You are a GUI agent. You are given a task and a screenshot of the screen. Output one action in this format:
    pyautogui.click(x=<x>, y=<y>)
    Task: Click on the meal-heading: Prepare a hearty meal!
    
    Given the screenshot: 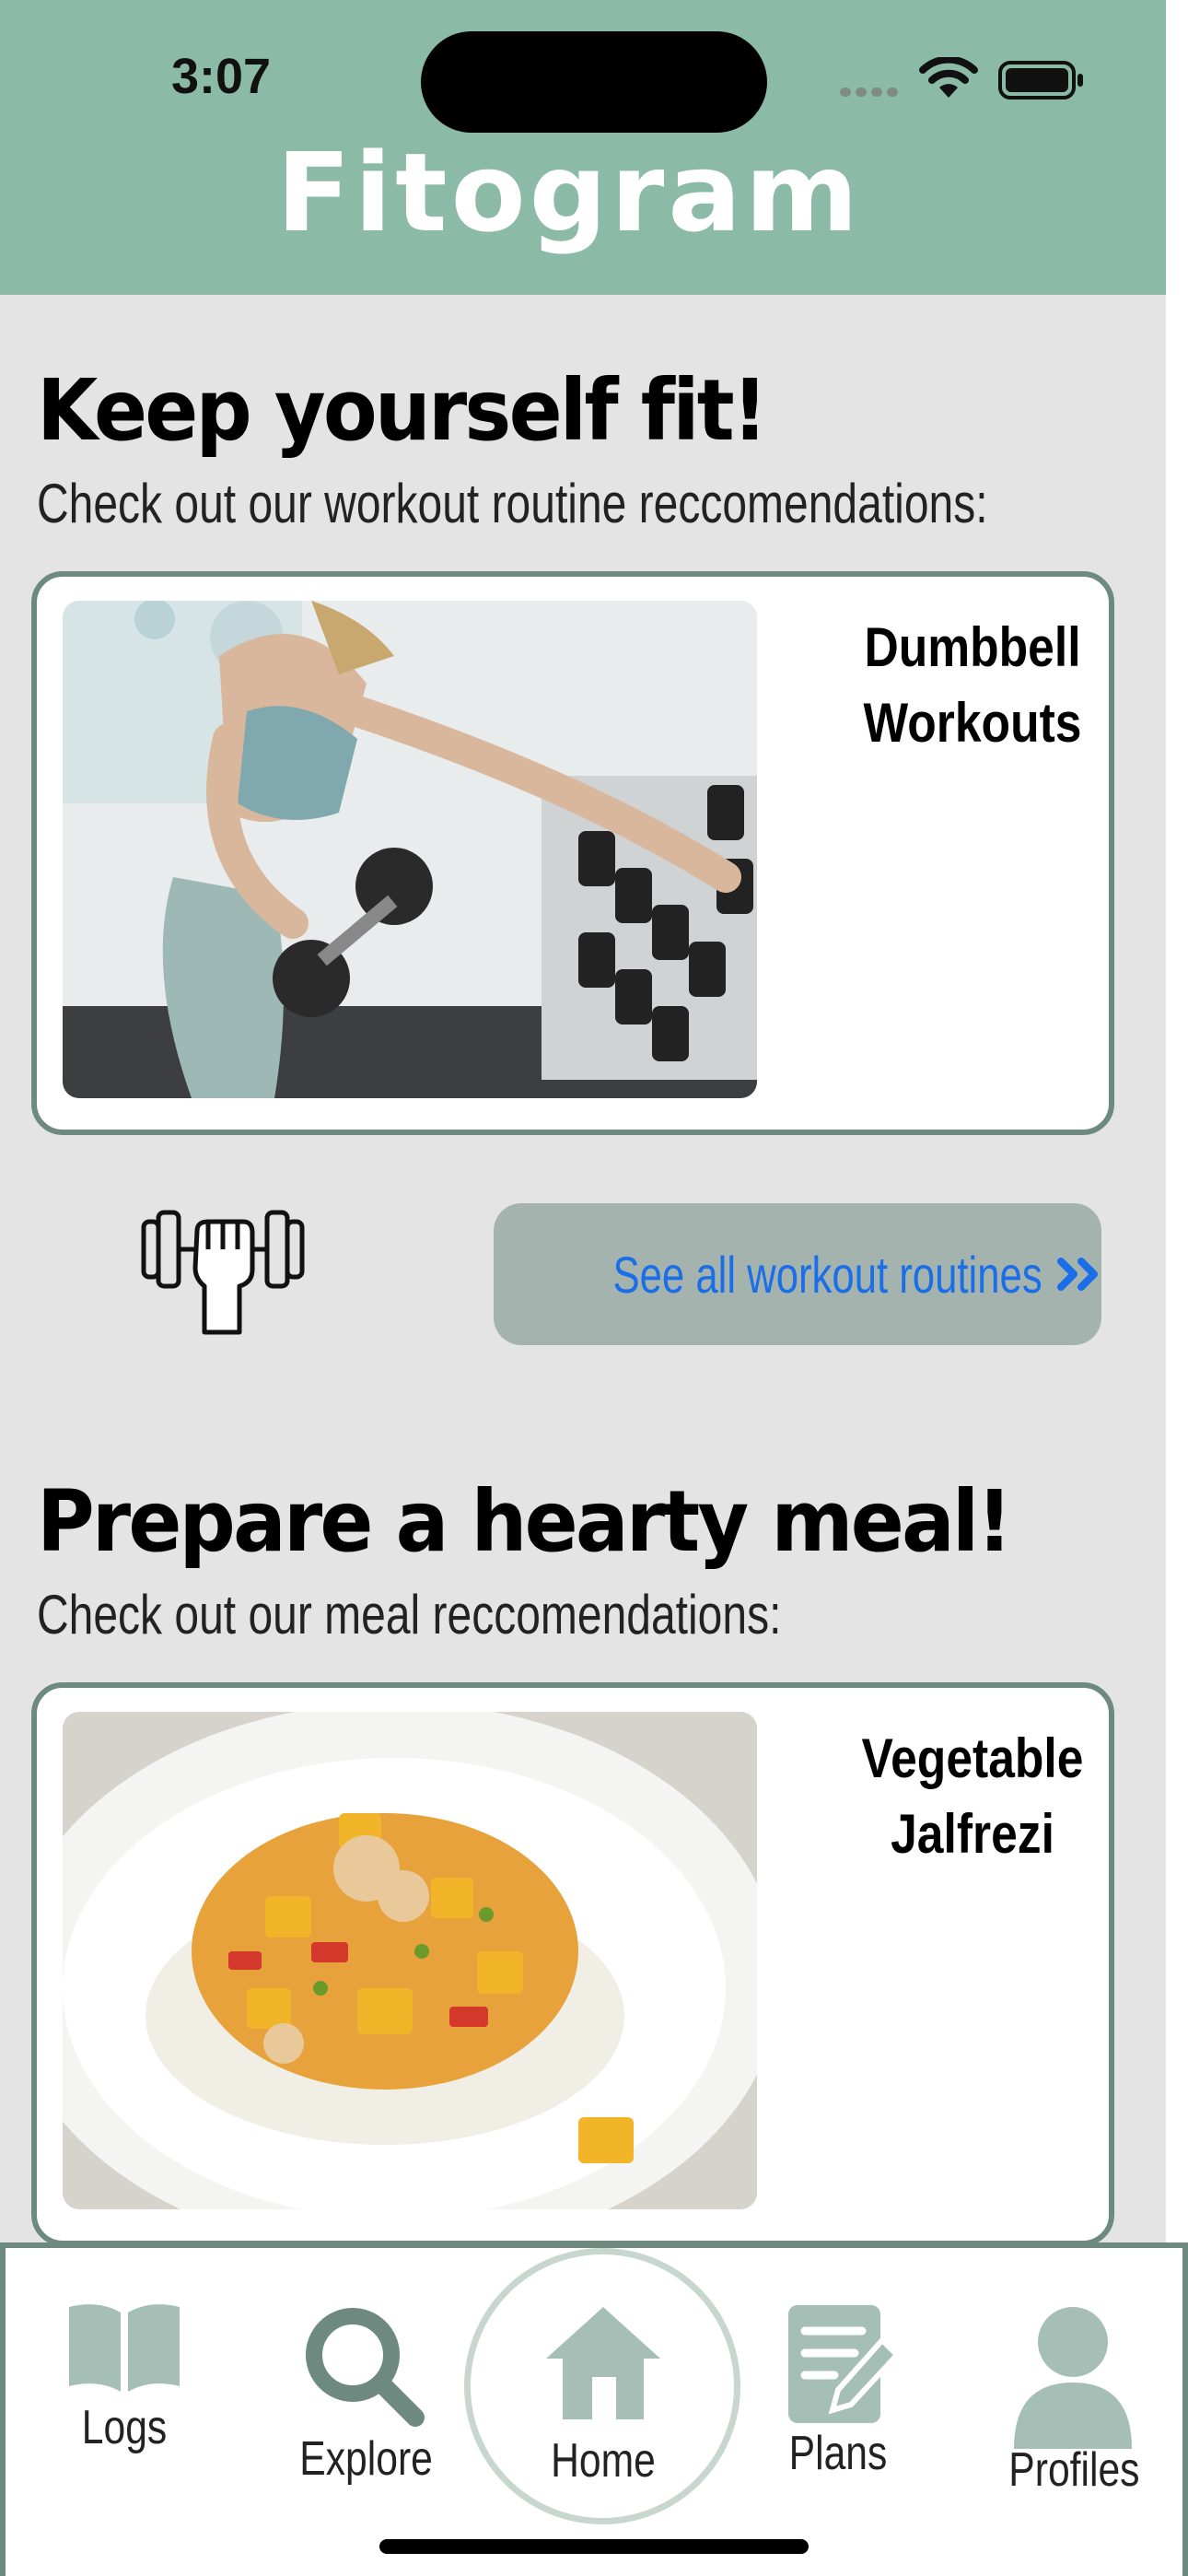 What is the action you would take?
    pyautogui.click(x=524, y=1521)
    